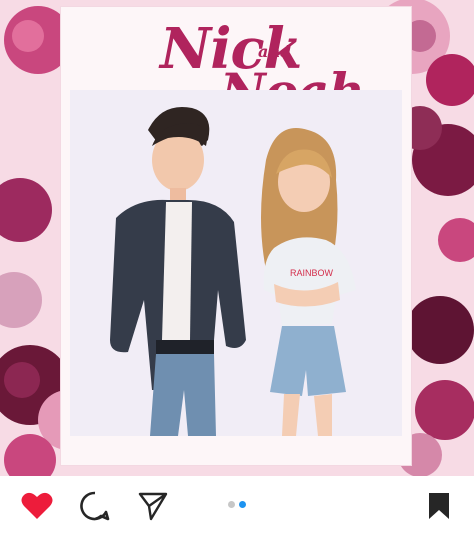  What do you see at coordinates (312, 273) in the screenshot?
I see `shirt-text: RAINBOW` at bounding box center [312, 273].